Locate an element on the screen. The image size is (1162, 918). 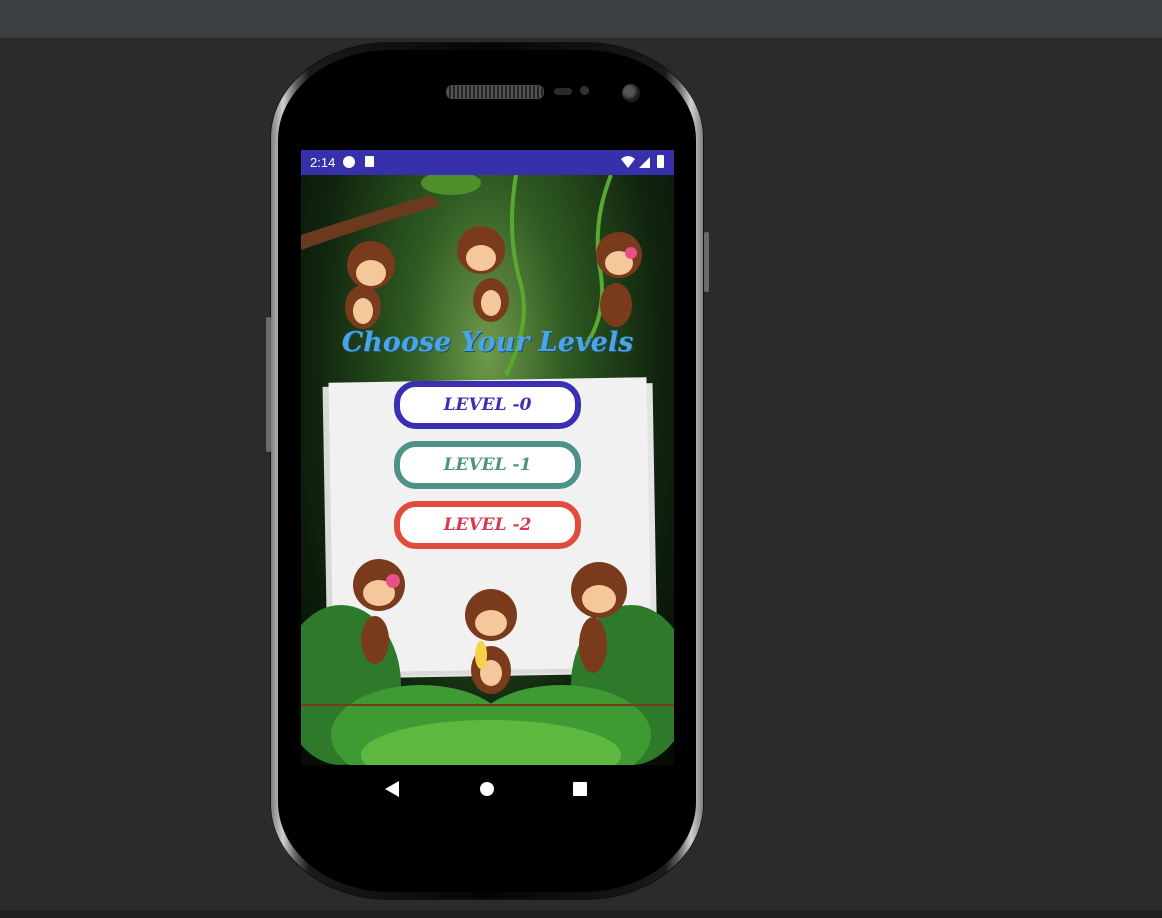
emulator-bottom-edge is located at coordinates (581, 914).